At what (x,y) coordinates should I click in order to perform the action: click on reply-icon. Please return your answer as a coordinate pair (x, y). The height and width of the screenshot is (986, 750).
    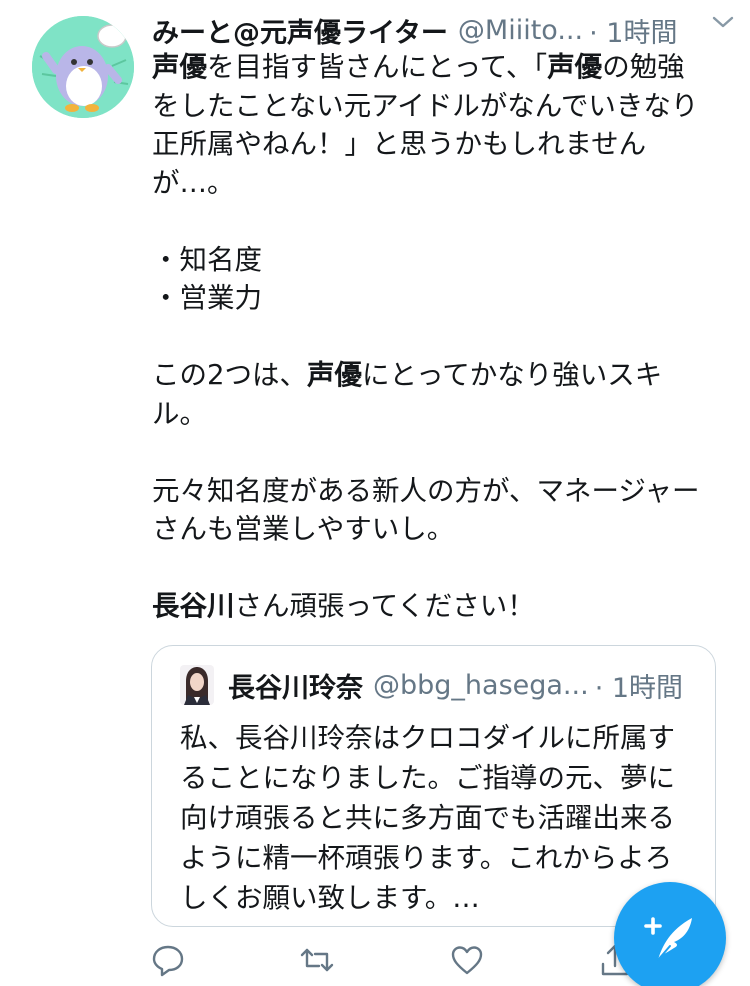
    Looking at the image, I should click on (168, 960).